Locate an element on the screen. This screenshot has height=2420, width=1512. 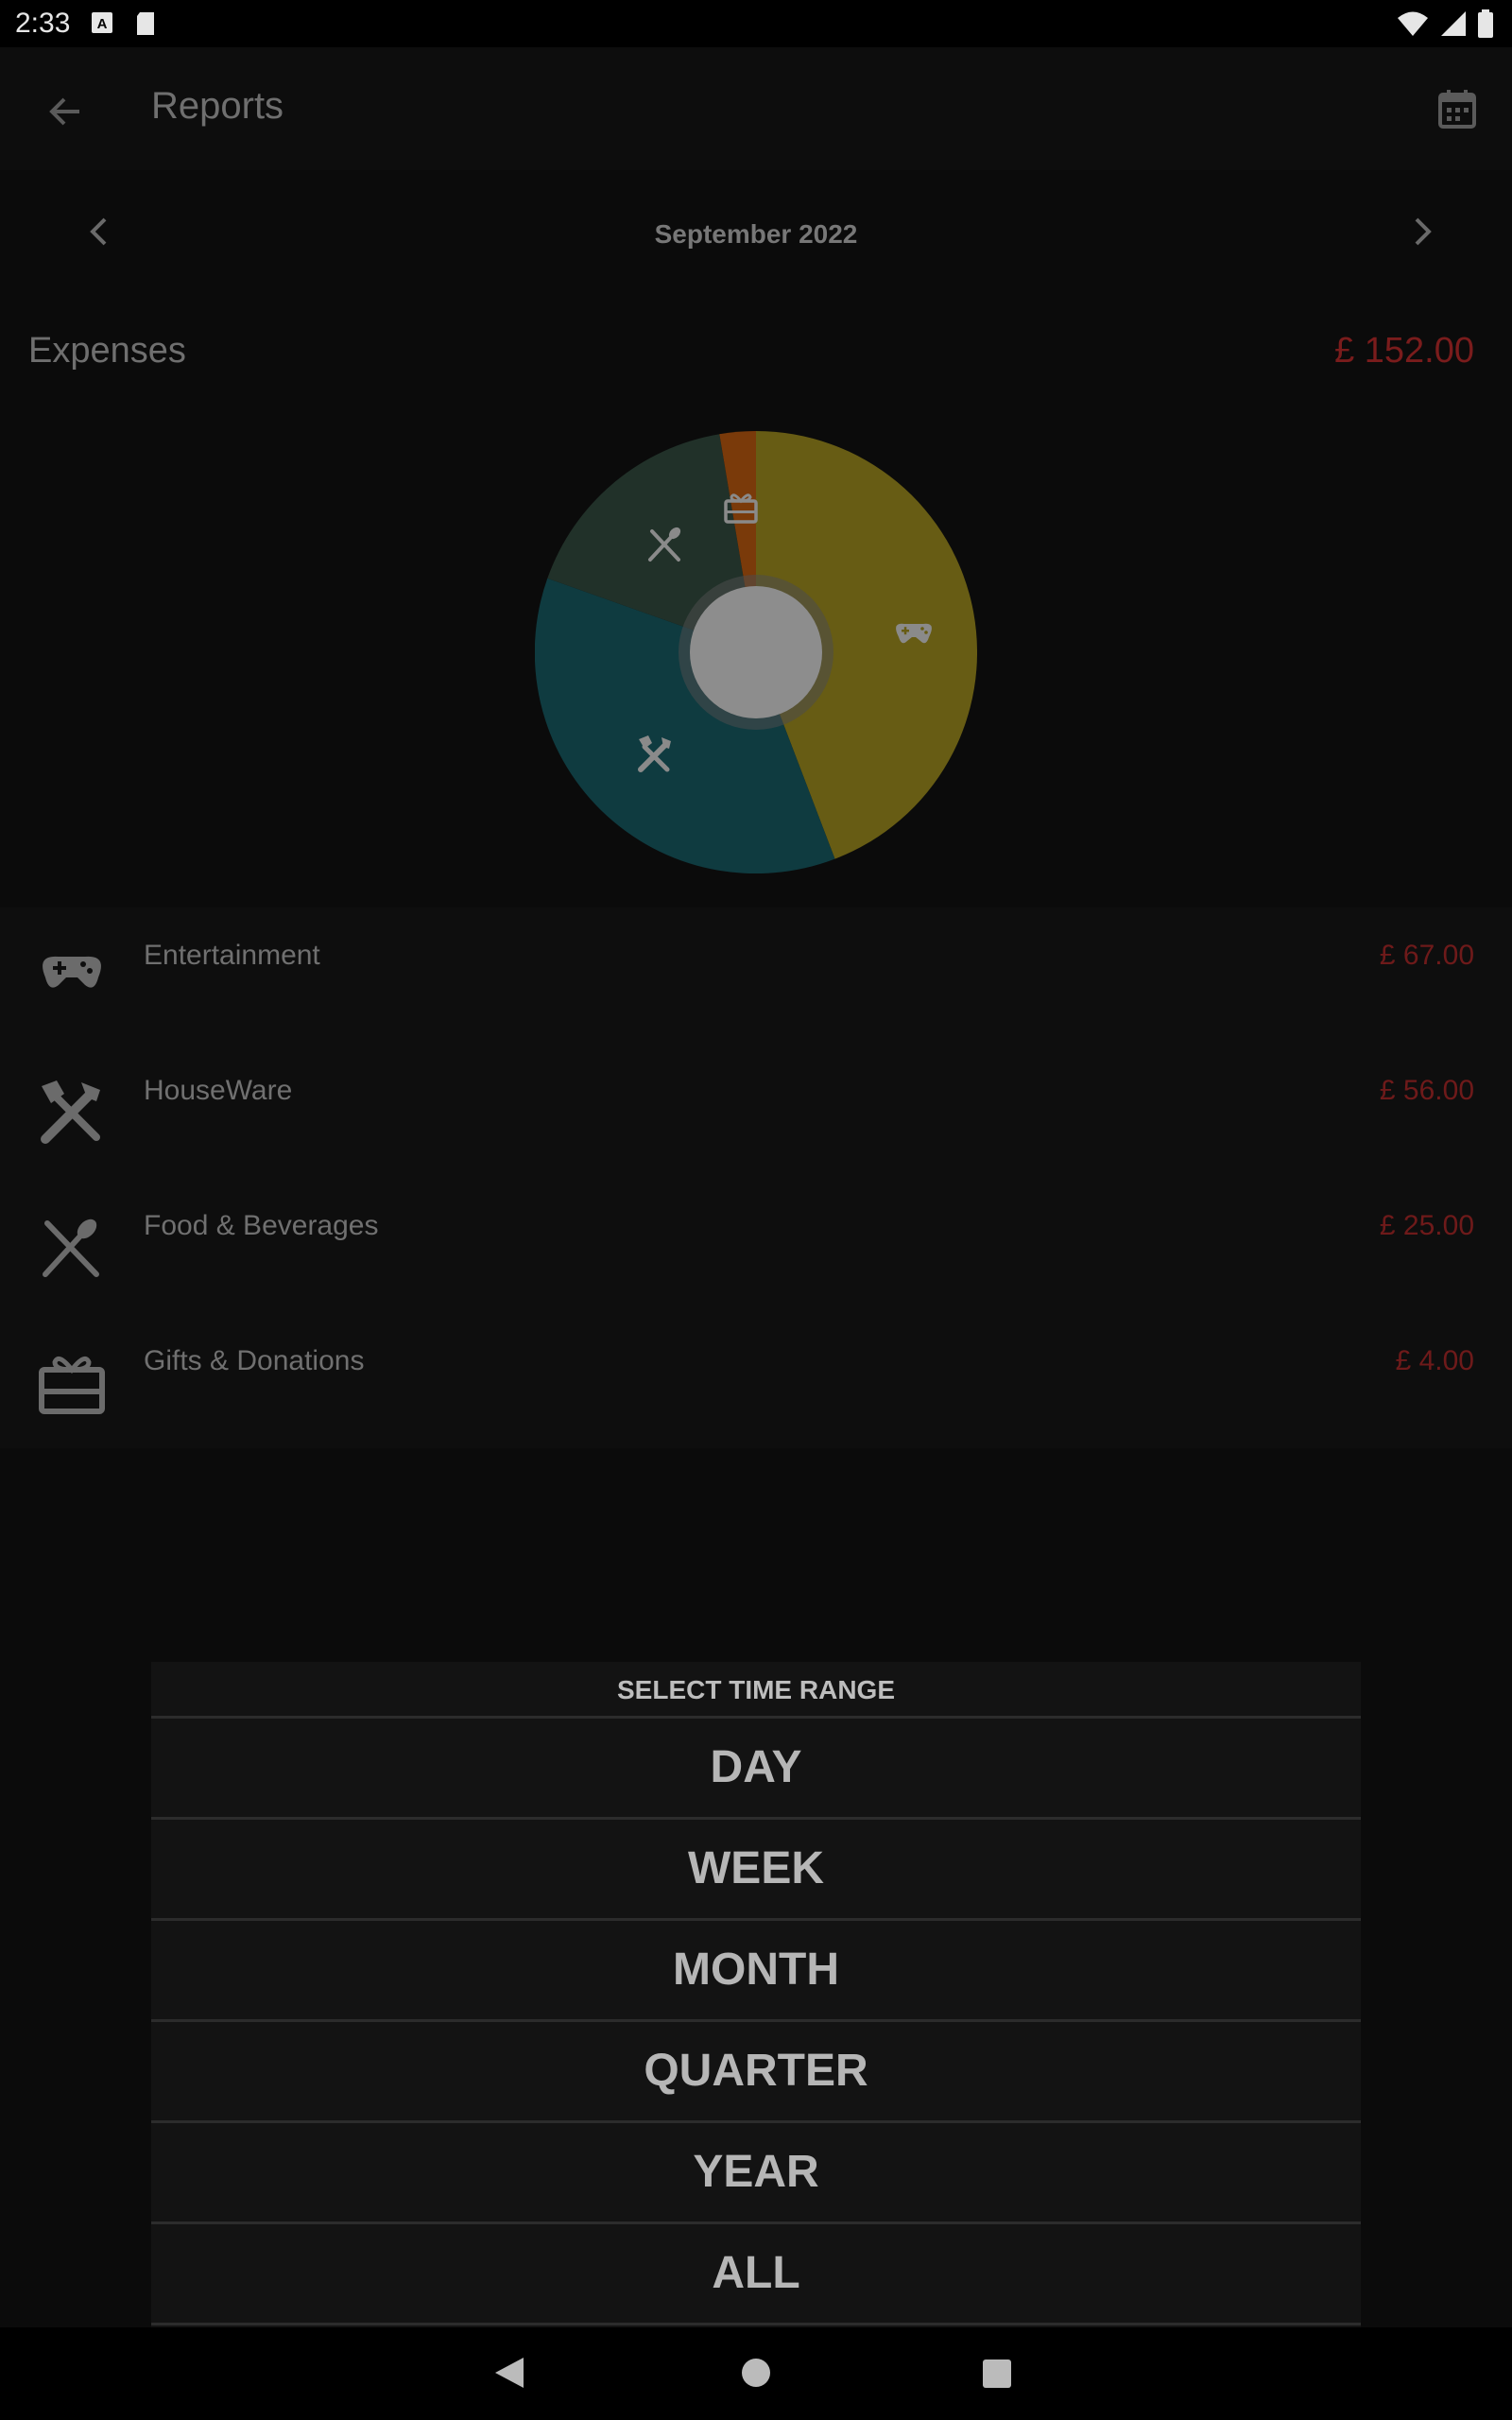
option-month: MONTH is located at coordinates (756, 1971).